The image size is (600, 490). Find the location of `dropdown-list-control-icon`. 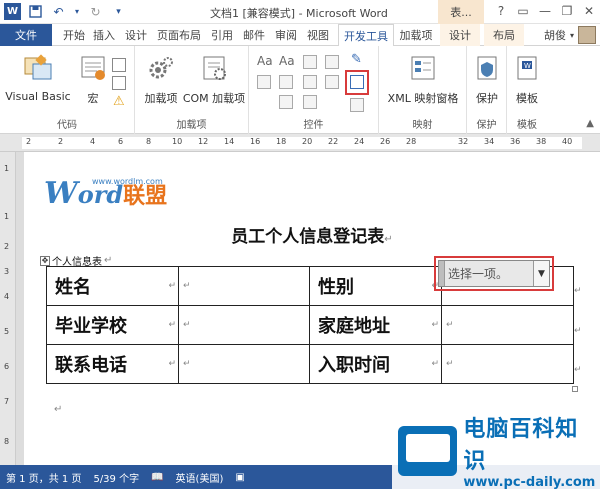

dropdown-list-control-icon is located at coordinates (310, 82).